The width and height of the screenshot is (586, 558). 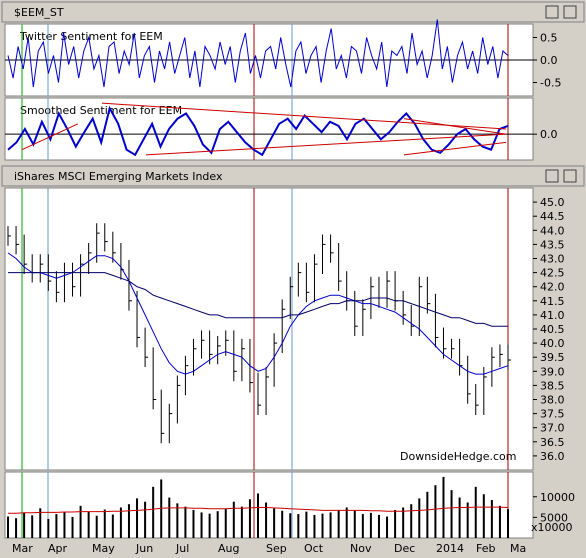 I want to click on price-y-tick-label-0: 45.0, so click(x=552, y=202).